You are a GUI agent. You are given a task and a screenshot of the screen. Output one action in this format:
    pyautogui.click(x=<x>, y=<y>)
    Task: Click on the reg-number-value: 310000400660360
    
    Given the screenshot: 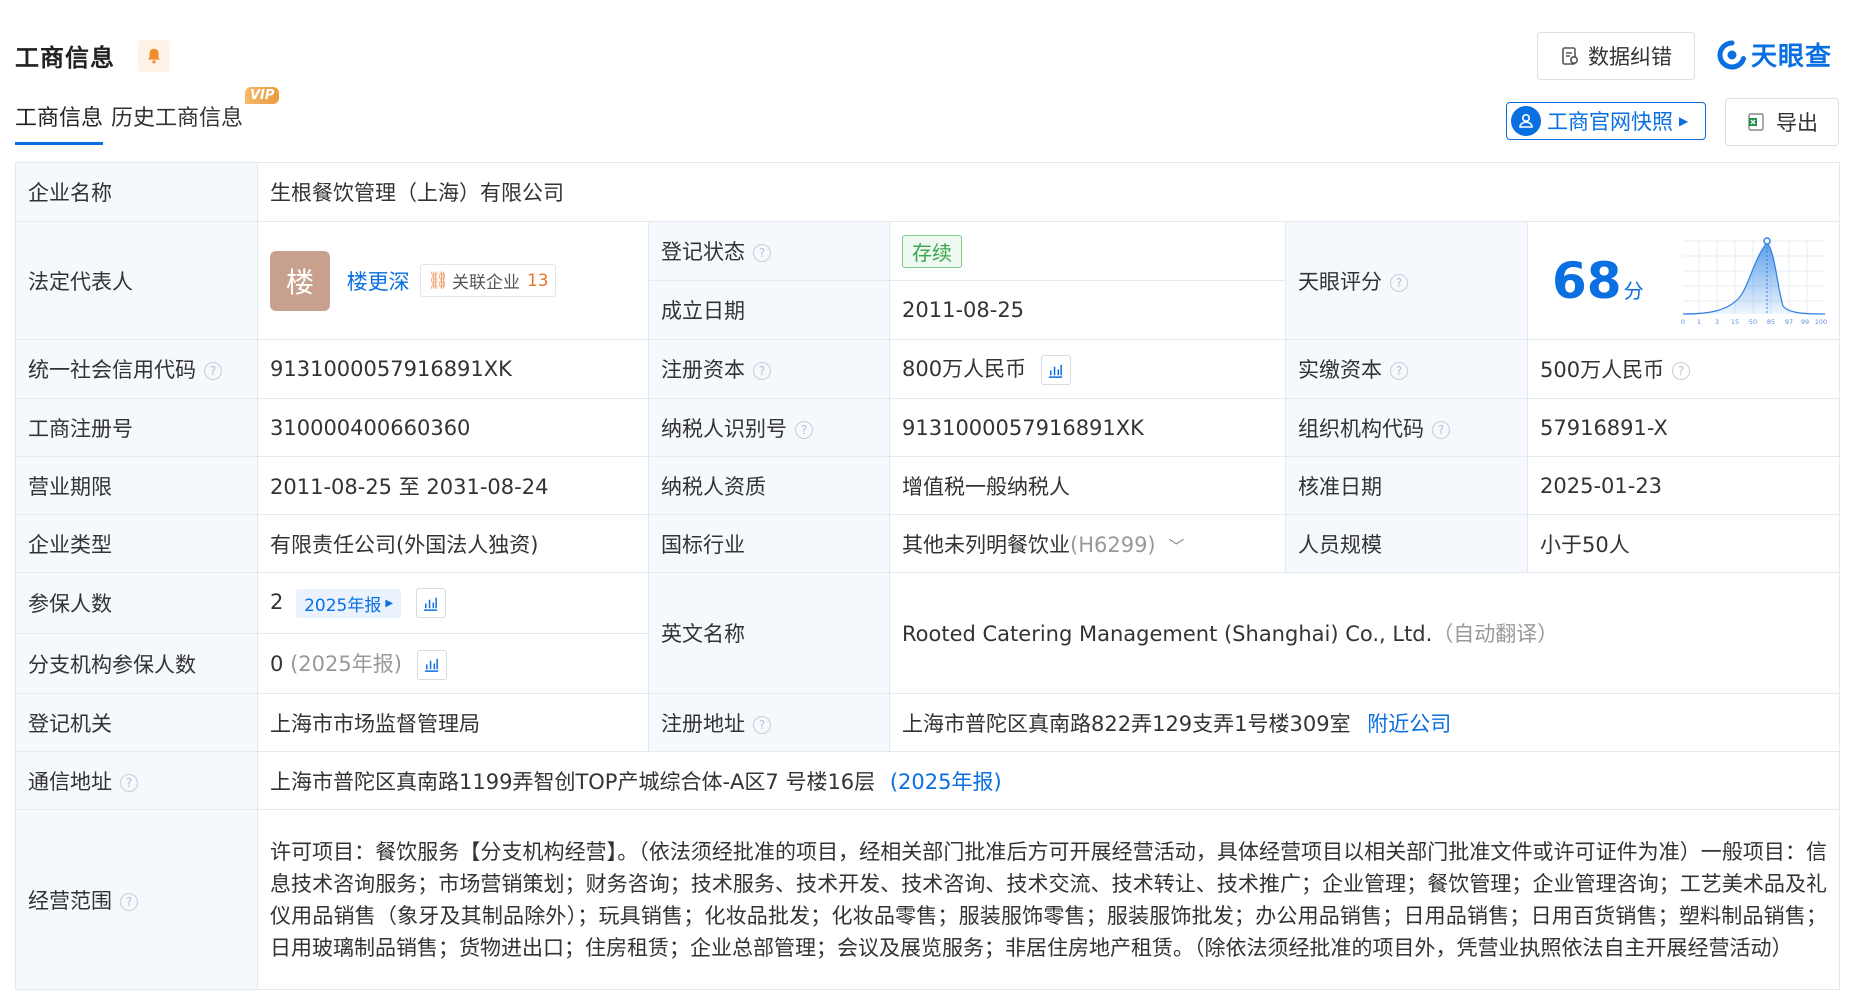 What is the action you would take?
    pyautogui.click(x=453, y=427)
    